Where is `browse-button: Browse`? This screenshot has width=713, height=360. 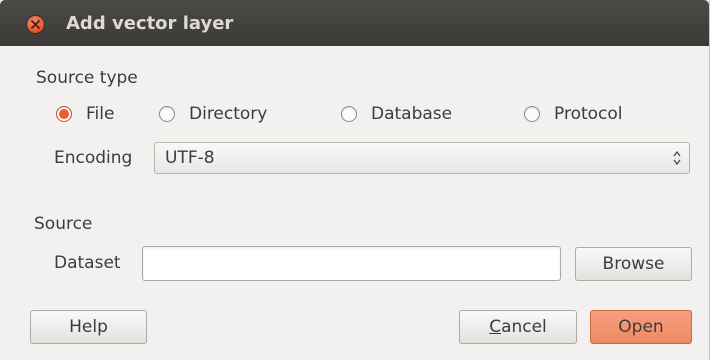
browse-button: Browse is located at coordinates (633, 264).